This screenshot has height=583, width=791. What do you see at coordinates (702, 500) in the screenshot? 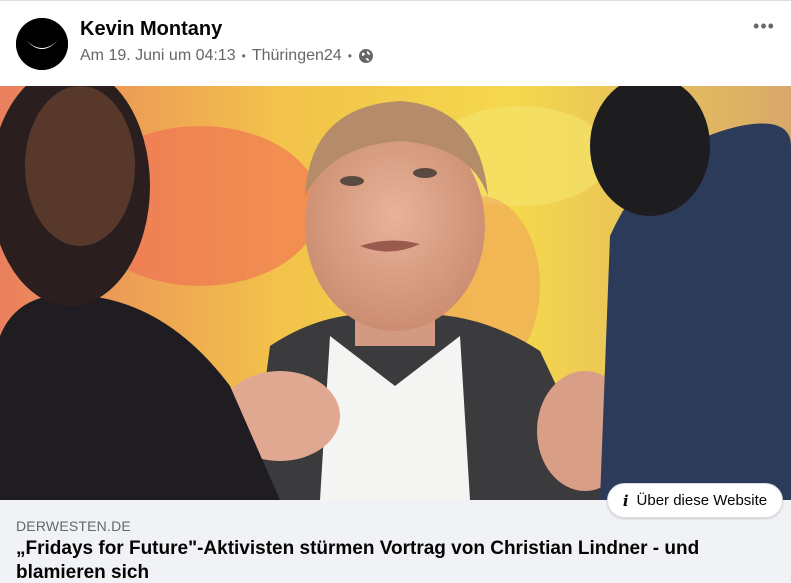
I see `about-website-label: Über diese Website` at bounding box center [702, 500].